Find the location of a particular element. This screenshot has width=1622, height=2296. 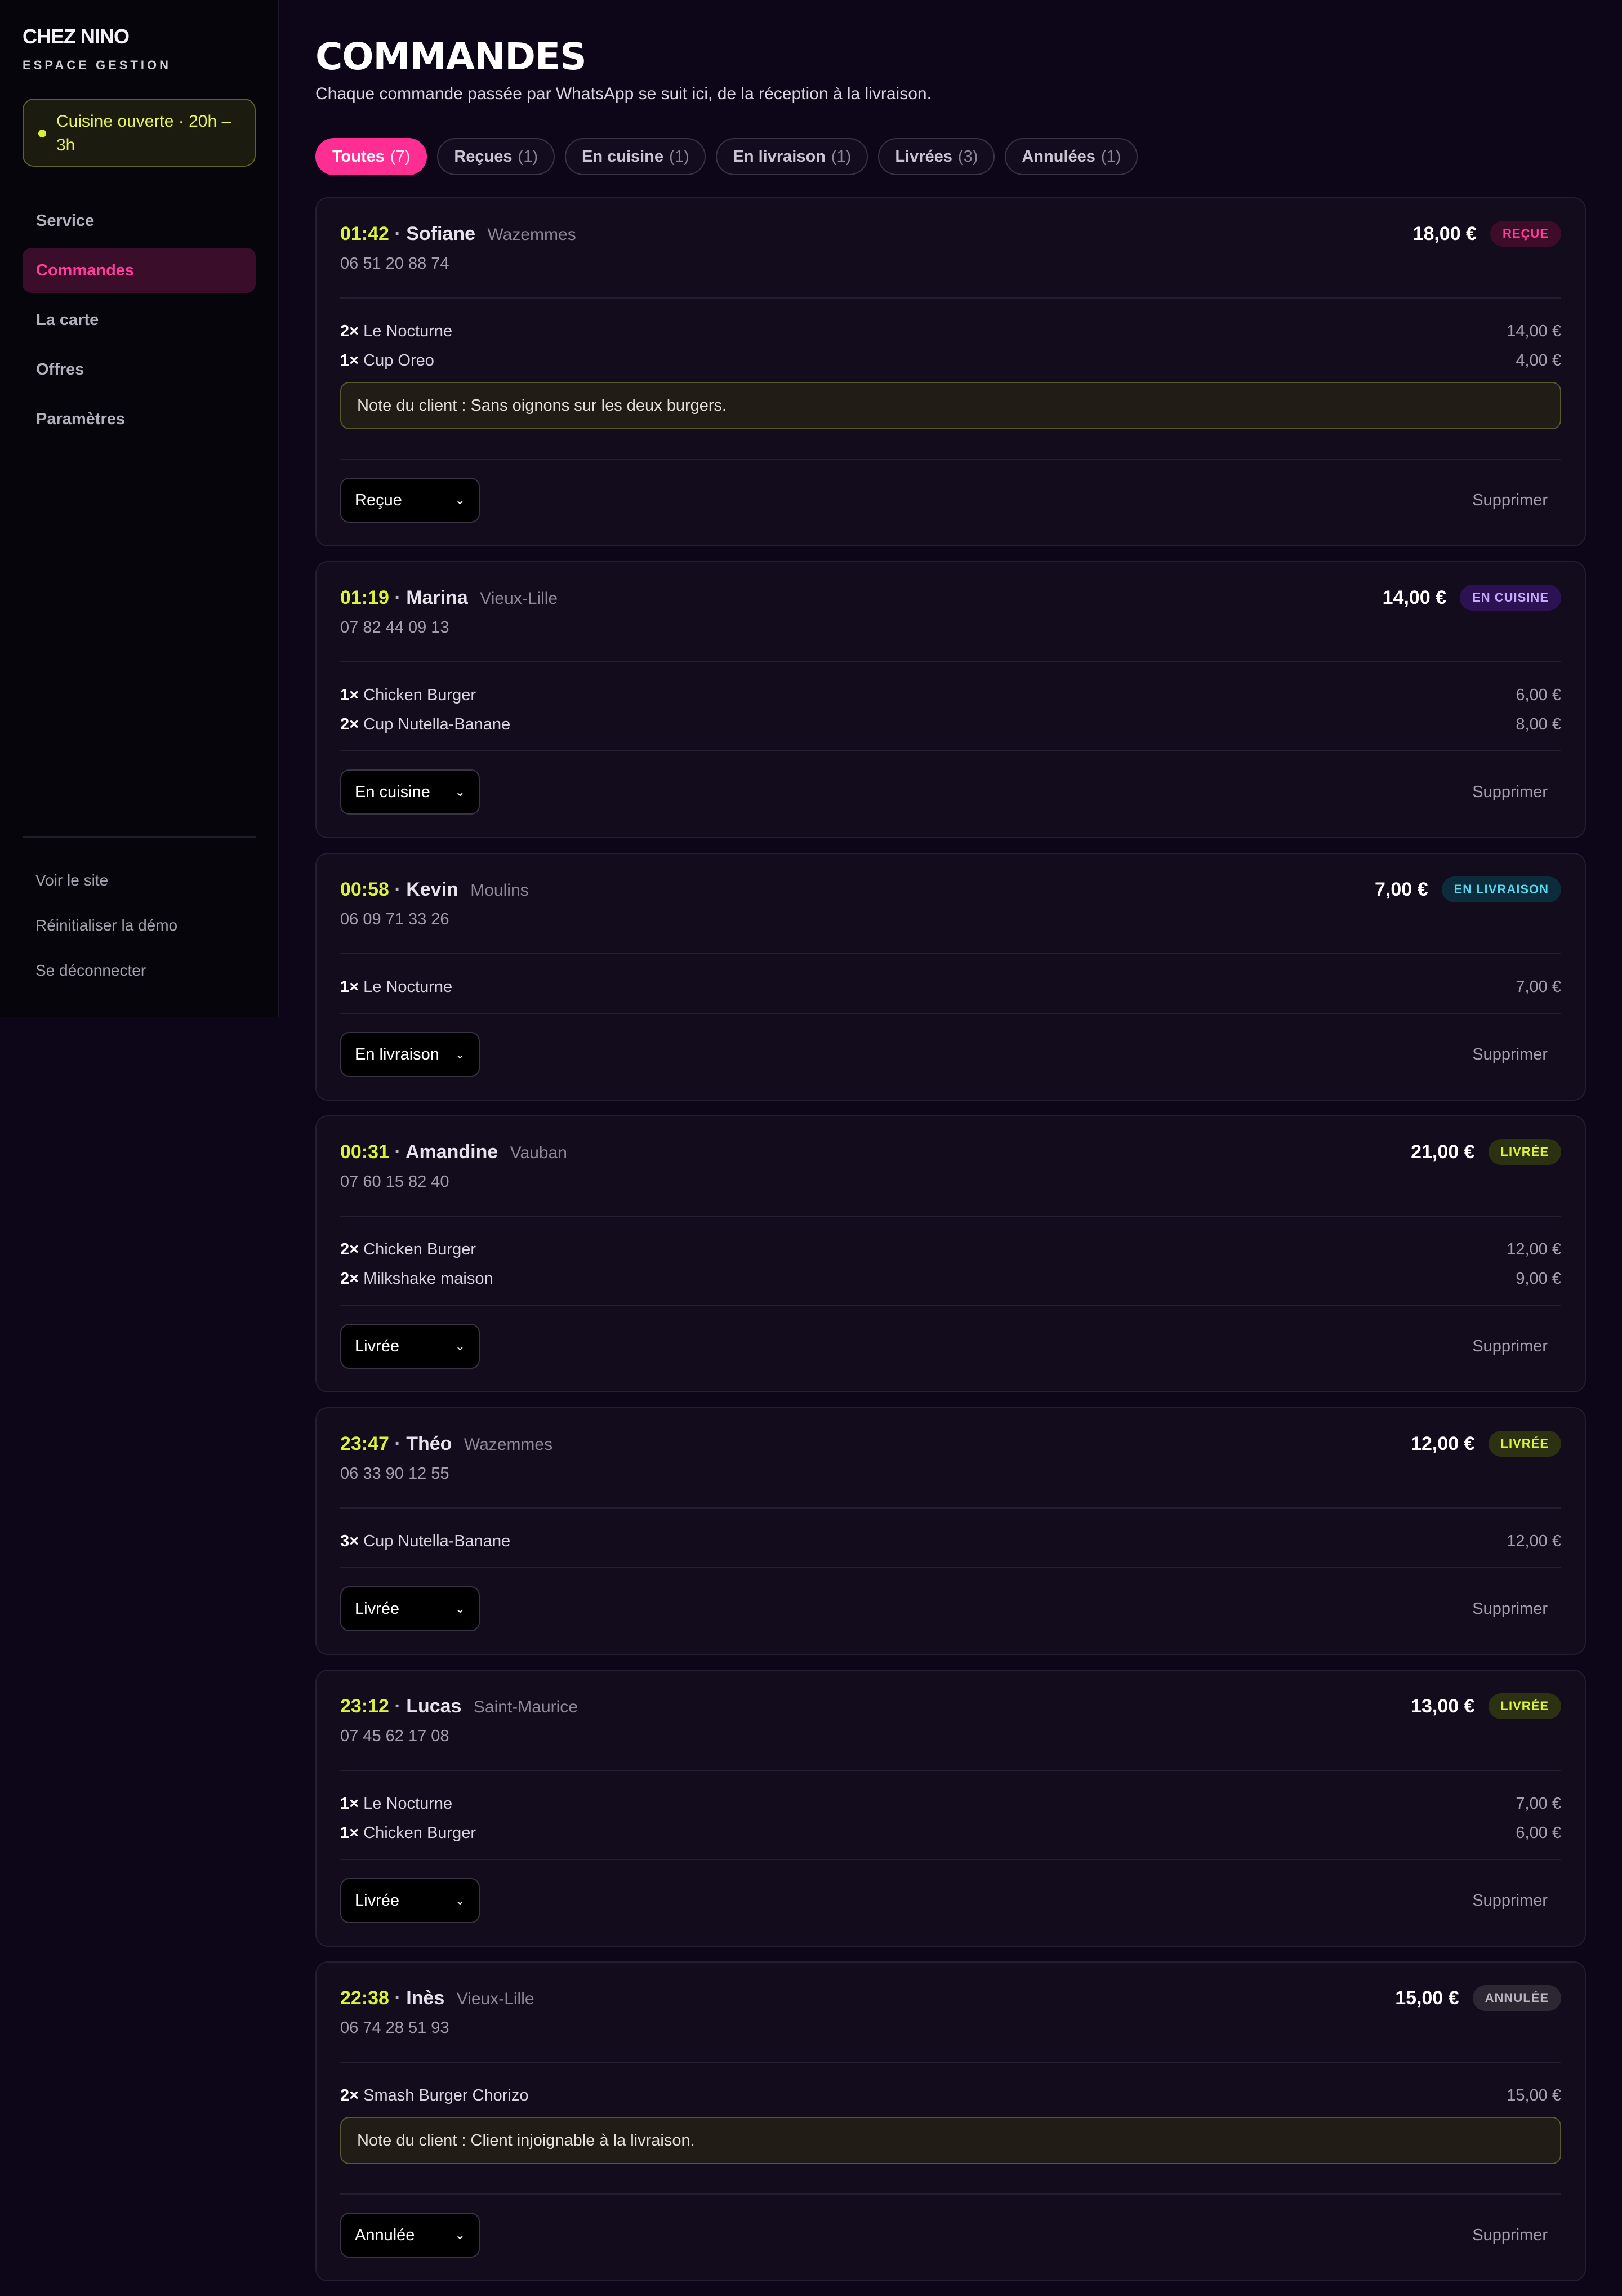

customer-phone: 07 60 15 82 40 is located at coordinates (394, 1182).